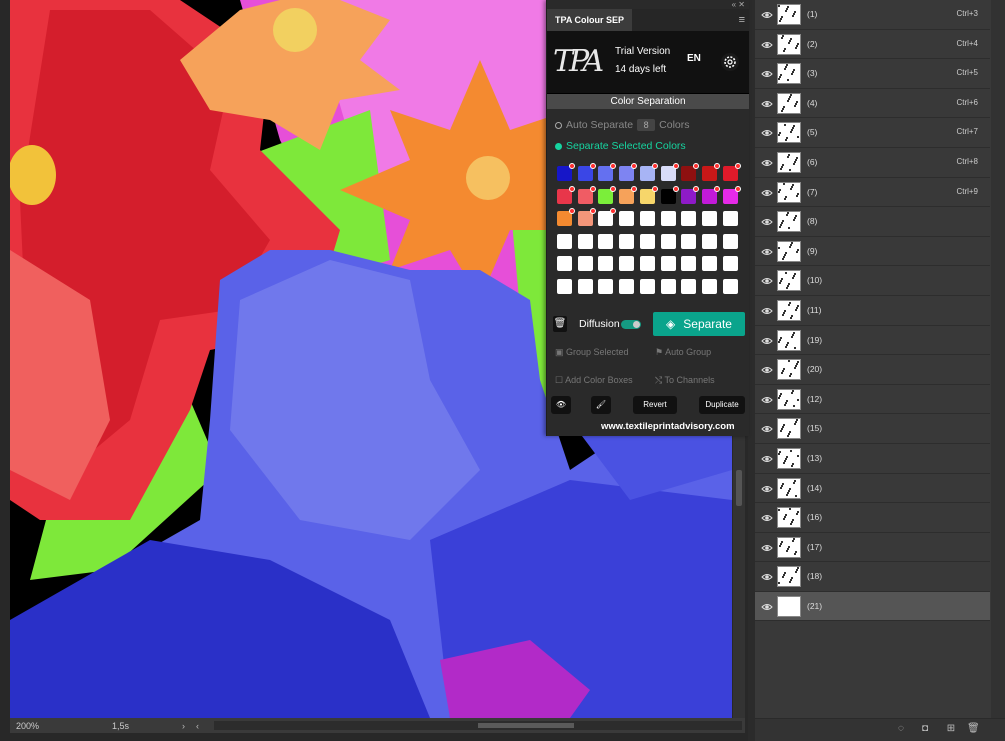 This screenshot has height=741, width=1005. Describe the element at coordinates (872, 548) in the screenshot. I see `layer-row: (17)` at that location.